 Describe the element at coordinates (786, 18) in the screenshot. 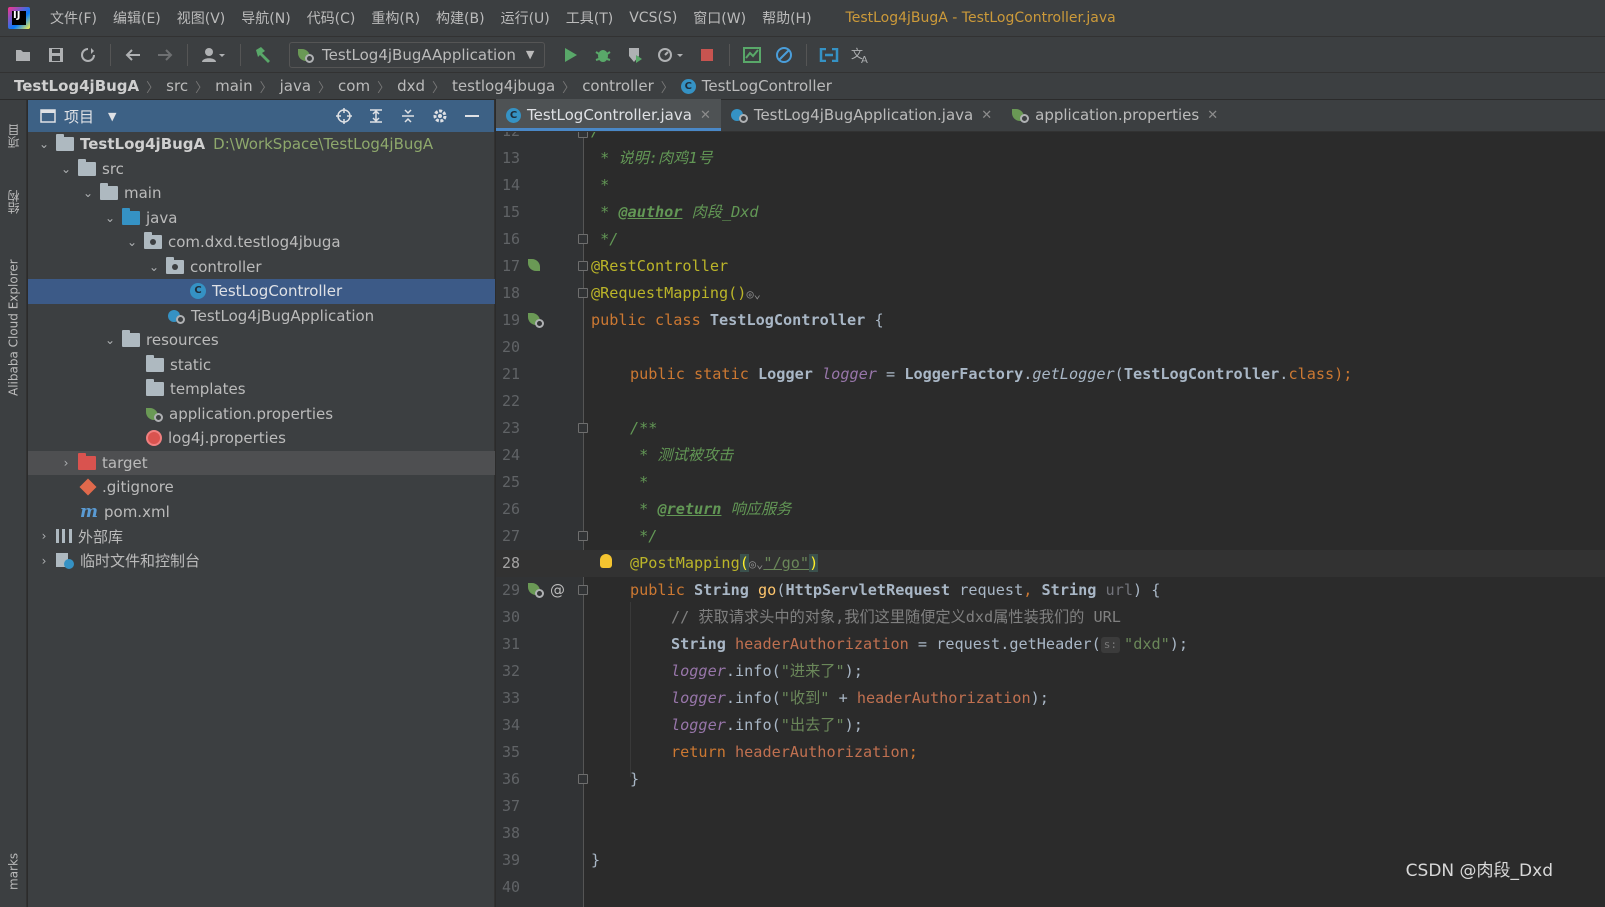

I see `menu-help: 帮助(H)` at that location.